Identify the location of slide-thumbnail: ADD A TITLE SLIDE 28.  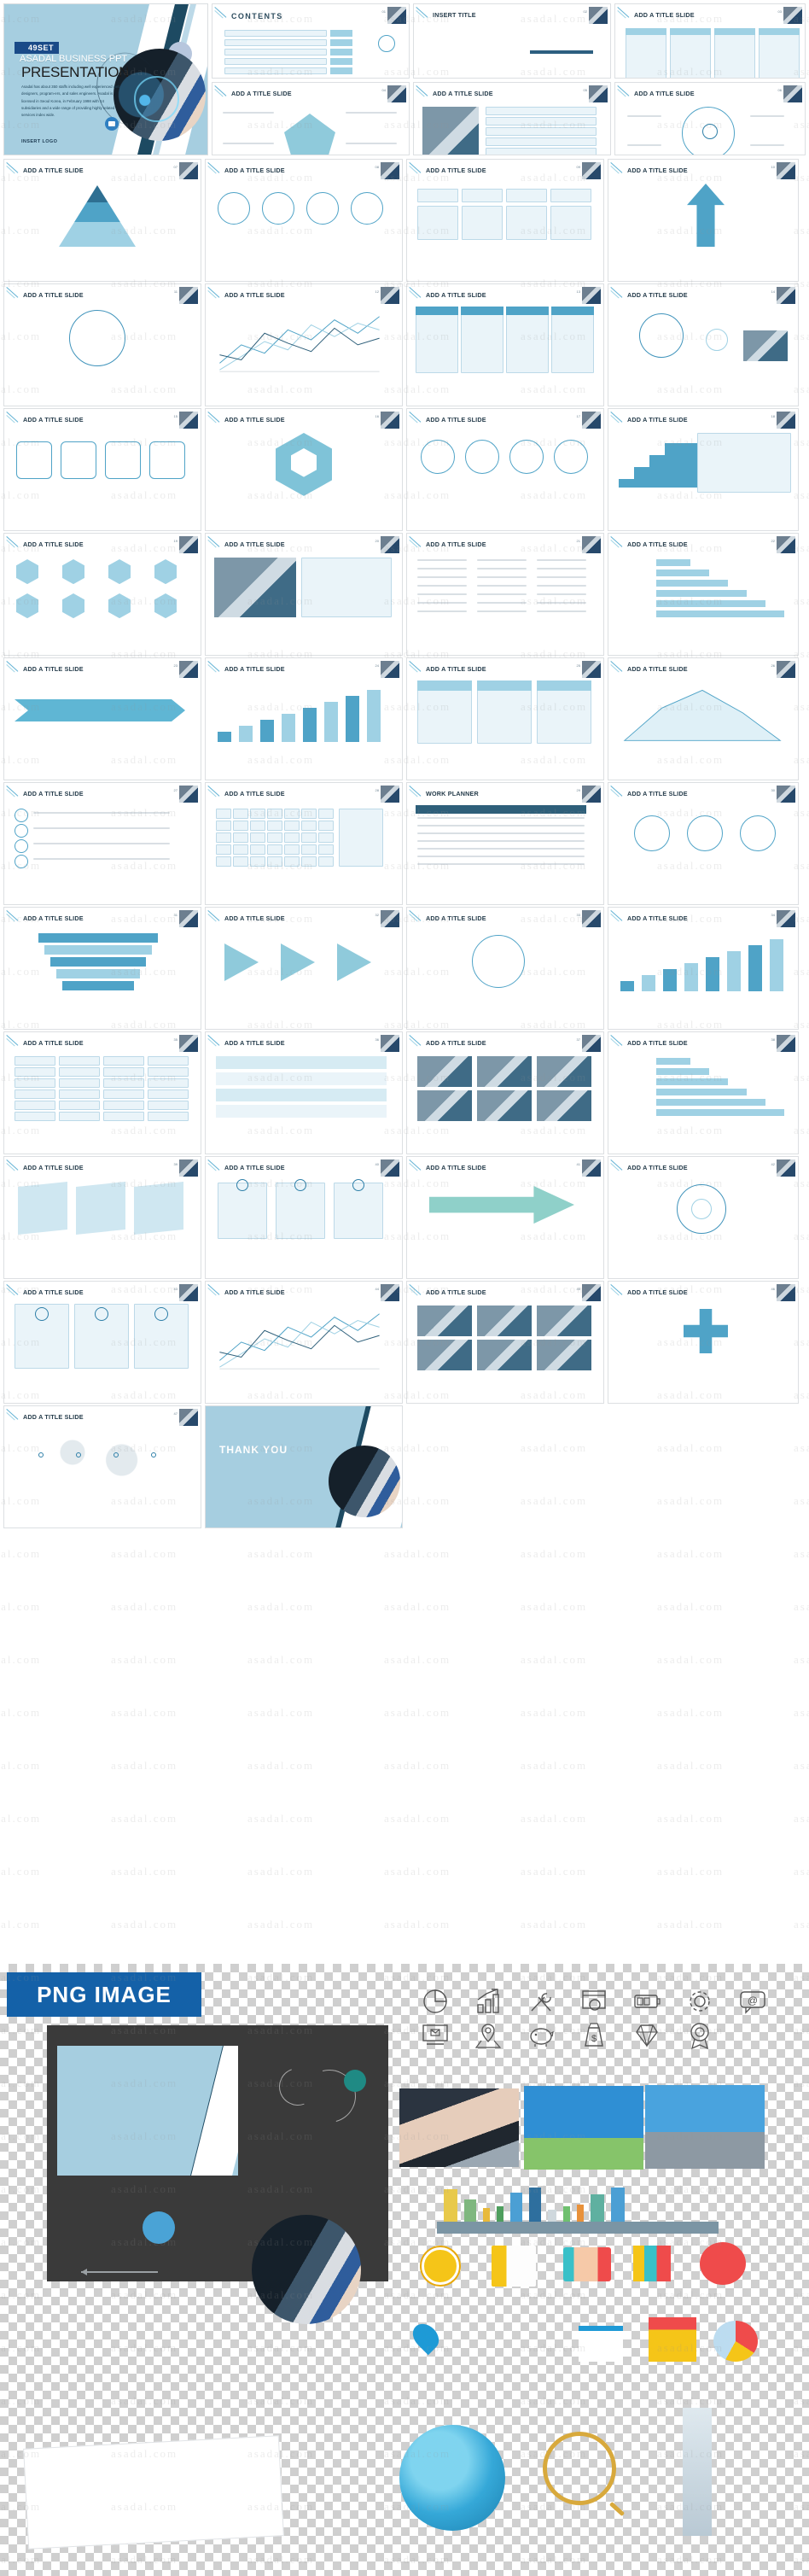
(304, 843).